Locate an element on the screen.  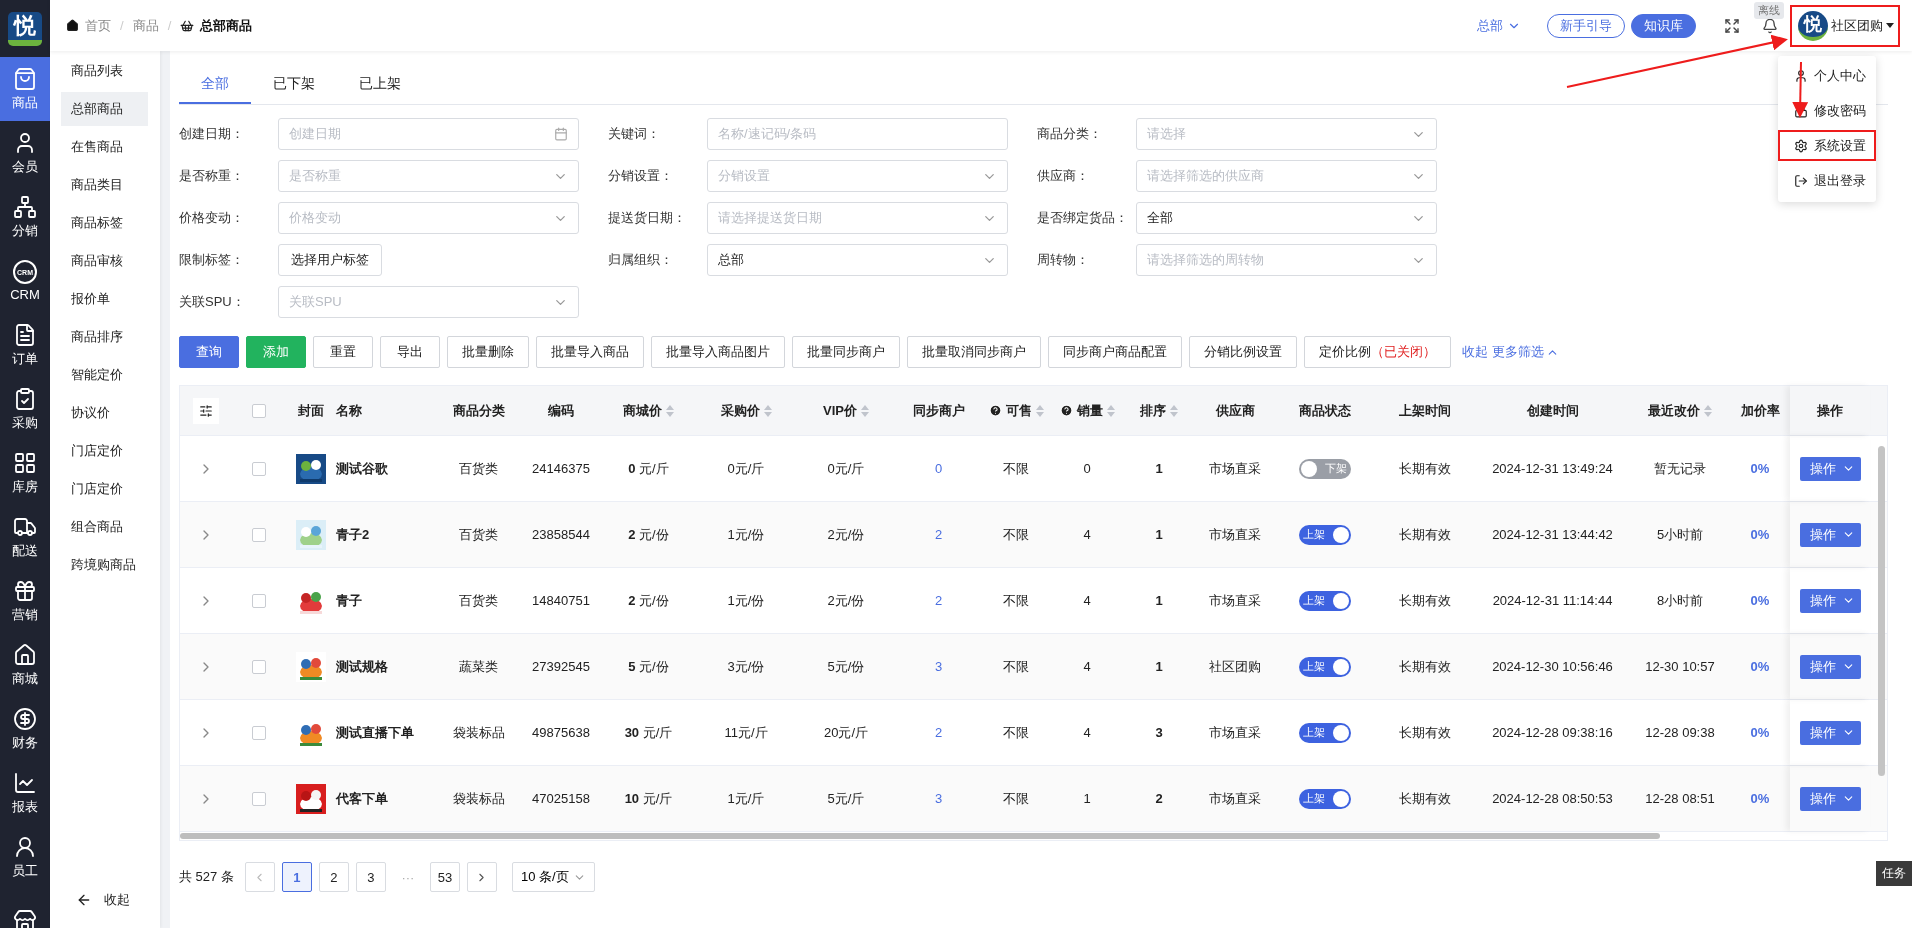
submenu-item: 商品排序 is located at coordinates (104, 337).